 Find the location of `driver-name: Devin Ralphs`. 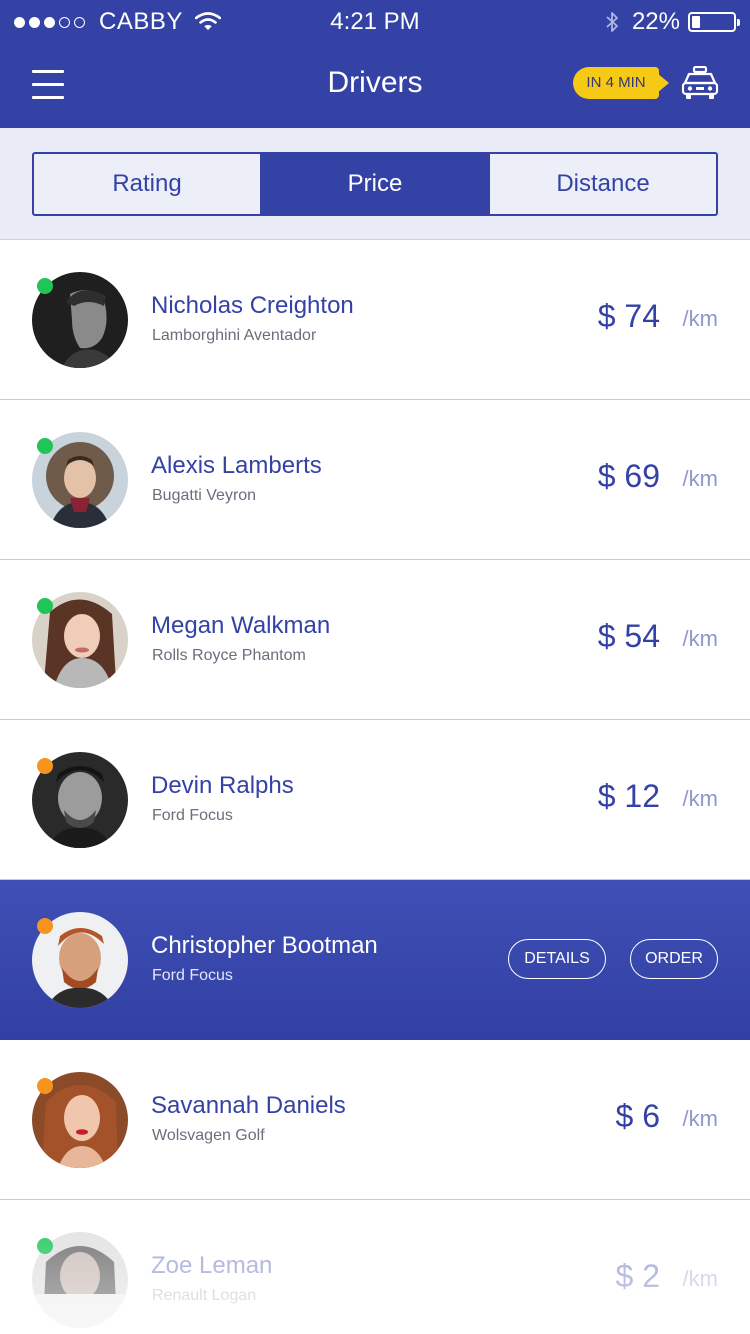

driver-name: Devin Ralphs is located at coordinates (222, 785).